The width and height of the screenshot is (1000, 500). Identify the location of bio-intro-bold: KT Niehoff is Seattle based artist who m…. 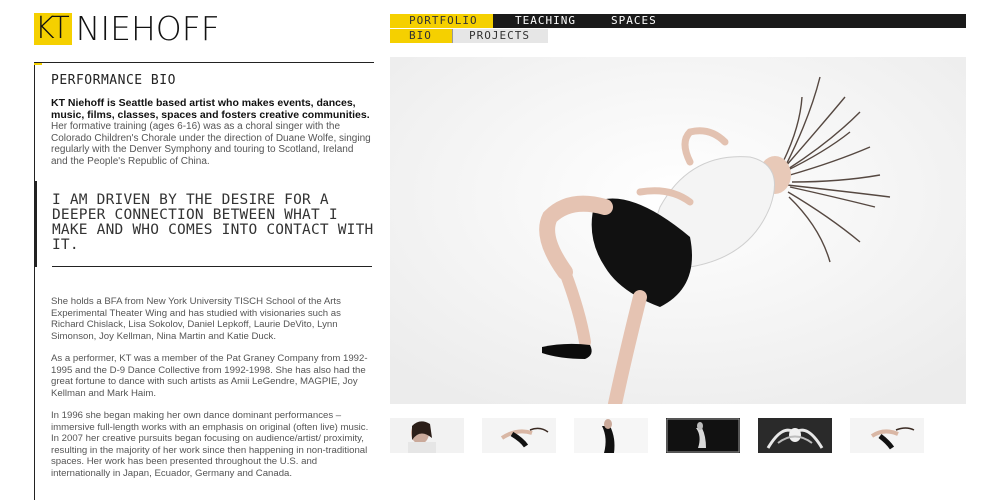
(210, 109).